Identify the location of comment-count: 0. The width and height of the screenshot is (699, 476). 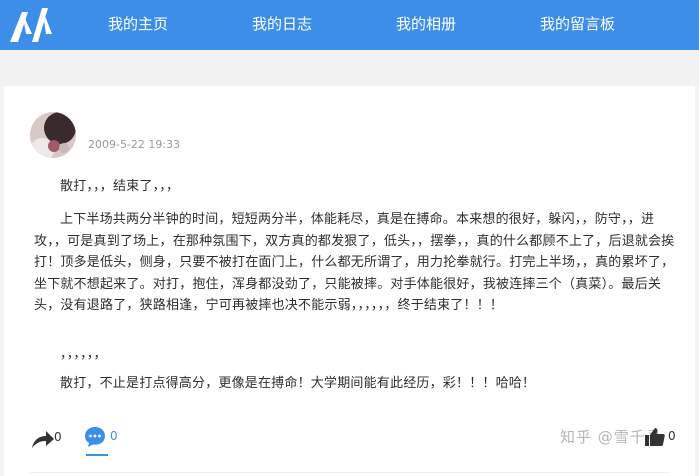
(114, 436).